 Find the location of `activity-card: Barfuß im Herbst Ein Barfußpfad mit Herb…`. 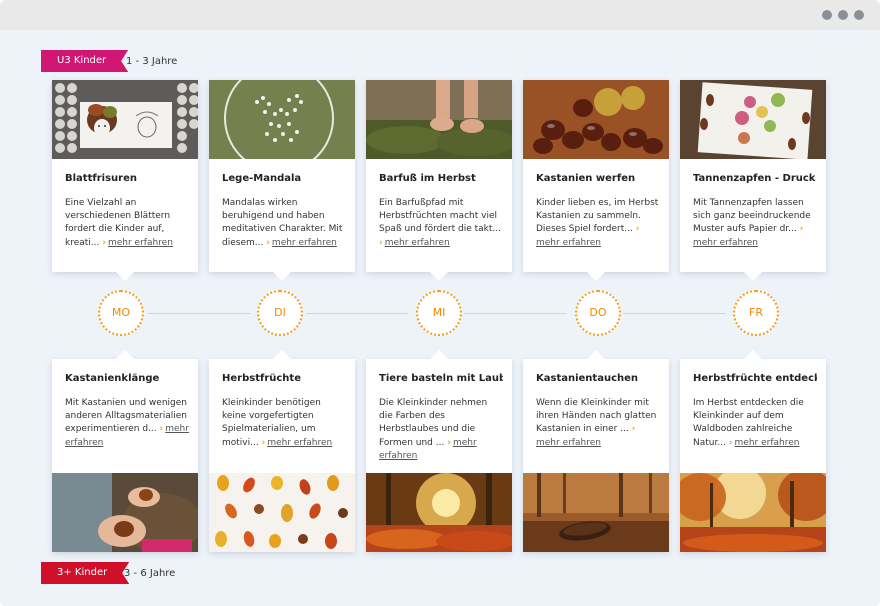

activity-card: Barfuß im Herbst Ein Barfußpfad mit Herb… is located at coordinates (439, 180).